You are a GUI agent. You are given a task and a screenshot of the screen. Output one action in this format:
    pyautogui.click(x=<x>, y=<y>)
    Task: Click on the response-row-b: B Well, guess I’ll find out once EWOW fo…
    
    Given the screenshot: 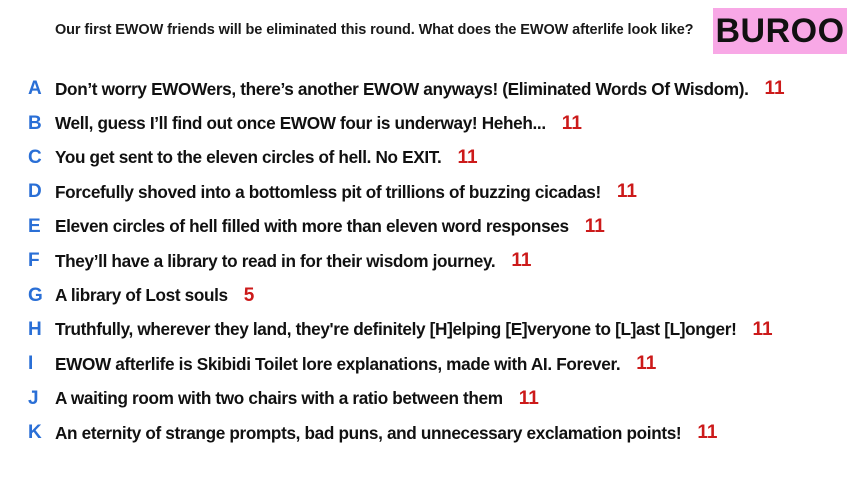 What is the action you would take?
    pyautogui.click(x=426, y=123)
    